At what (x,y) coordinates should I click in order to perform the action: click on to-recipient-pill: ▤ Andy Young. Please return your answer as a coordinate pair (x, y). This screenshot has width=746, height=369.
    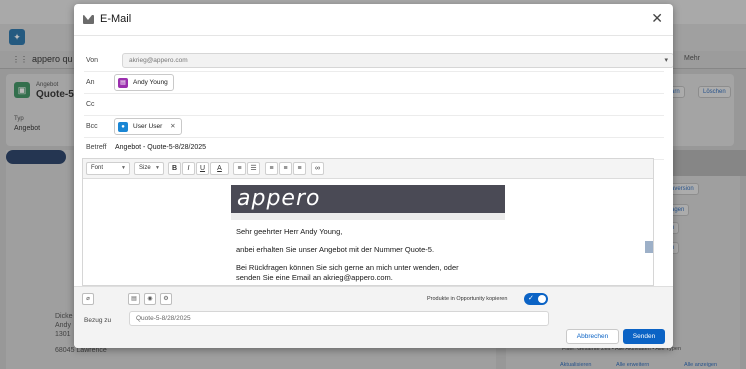
    Looking at the image, I should click on (144, 82).